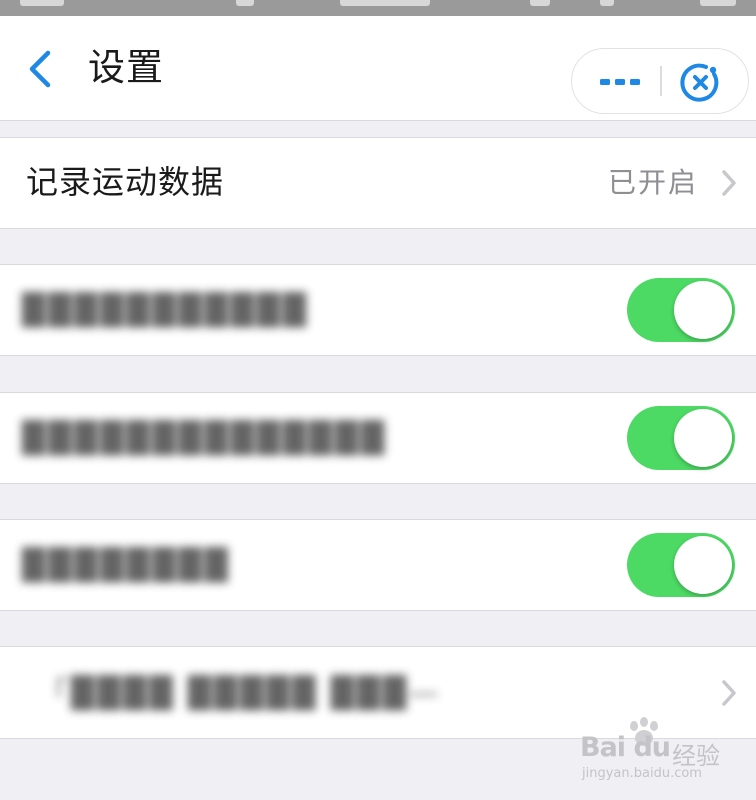  Describe the element at coordinates (125, 182) in the screenshot. I see `record-sport-data-label: 记录运动数据` at that location.